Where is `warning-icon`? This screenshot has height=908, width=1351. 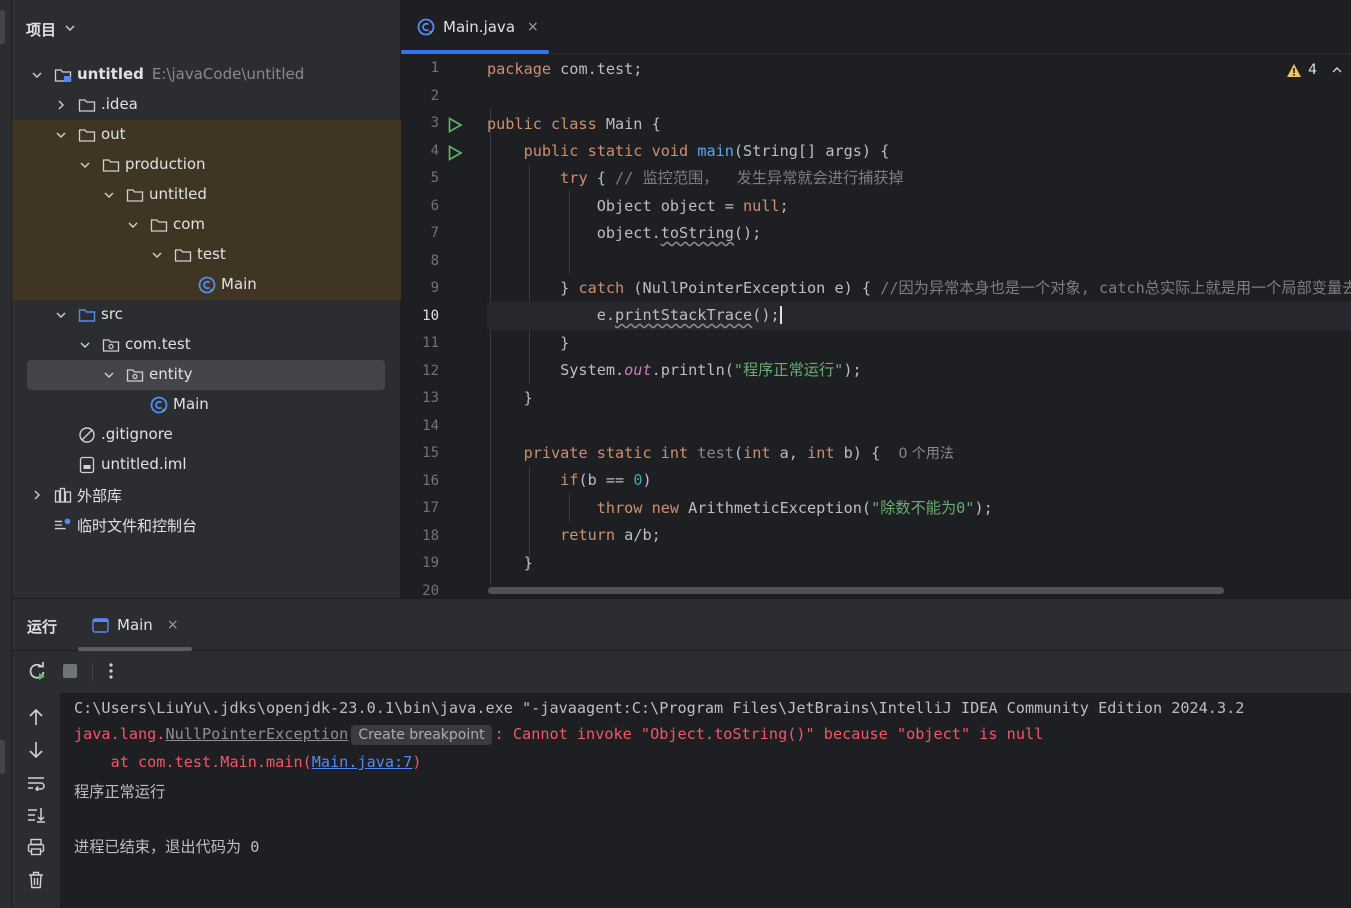 warning-icon is located at coordinates (1294, 70).